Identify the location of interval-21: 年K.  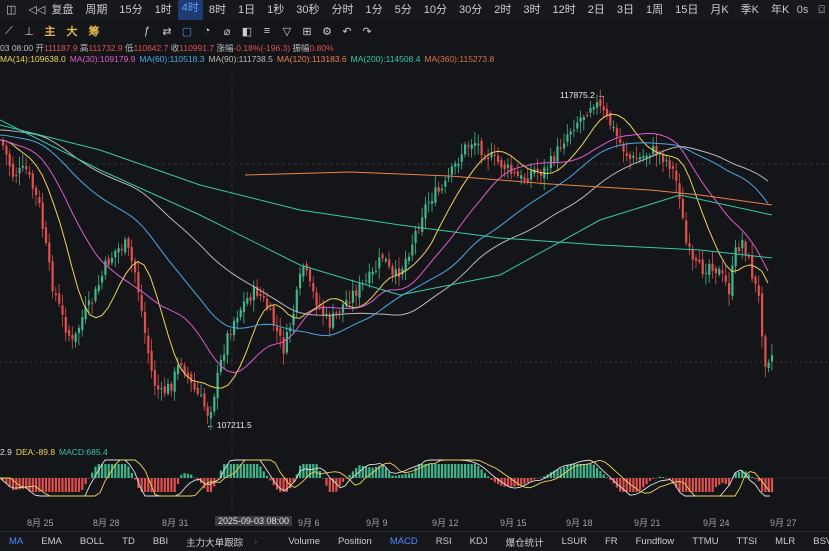
(780, 10).